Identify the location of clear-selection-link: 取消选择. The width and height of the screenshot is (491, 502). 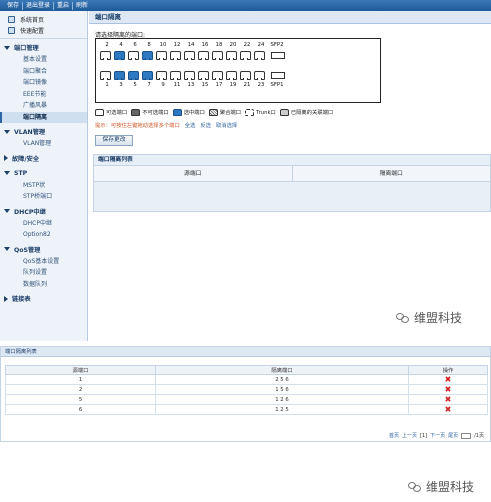
(226, 125).